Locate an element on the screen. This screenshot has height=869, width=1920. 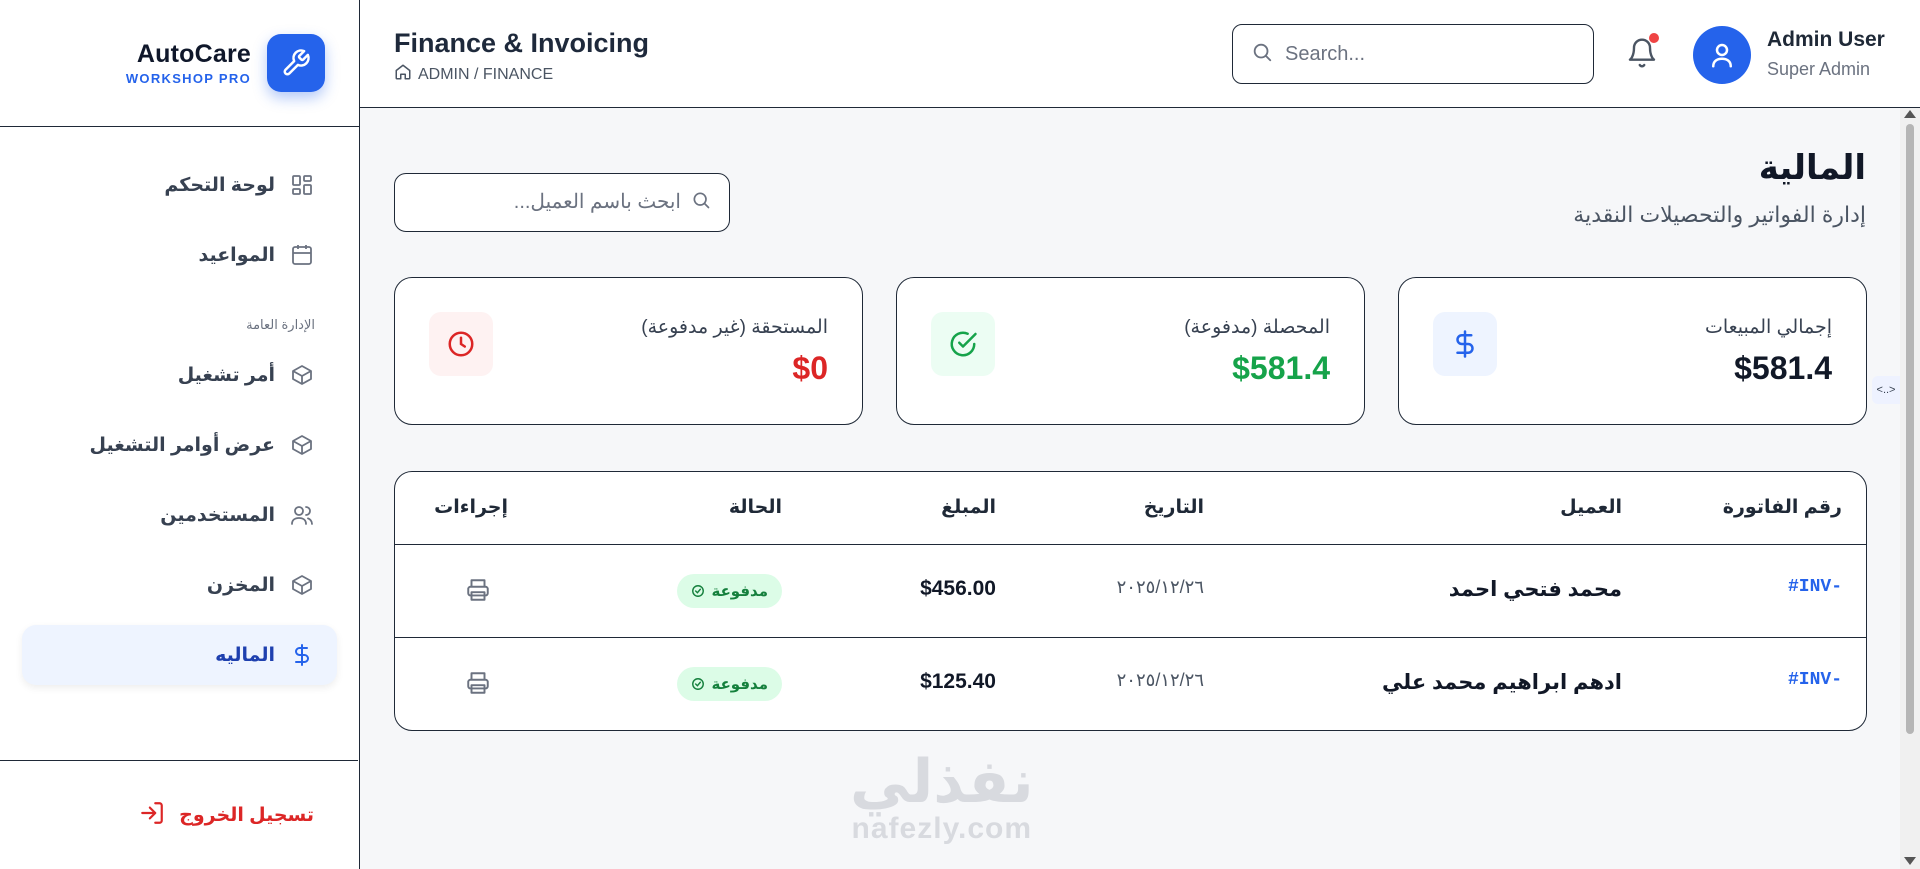
client-search-box is located at coordinates (562, 202).